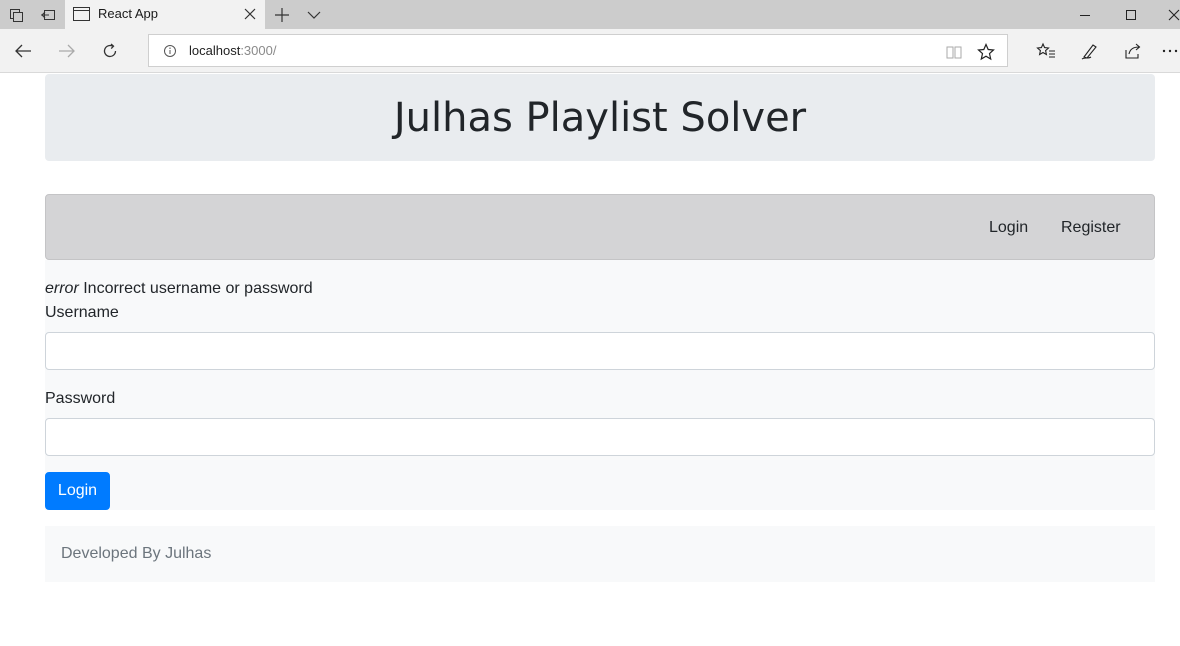 The height and width of the screenshot is (646, 1180). What do you see at coordinates (600, 351) in the screenshot?
I see `username-input` at bounding box center [600, 351].